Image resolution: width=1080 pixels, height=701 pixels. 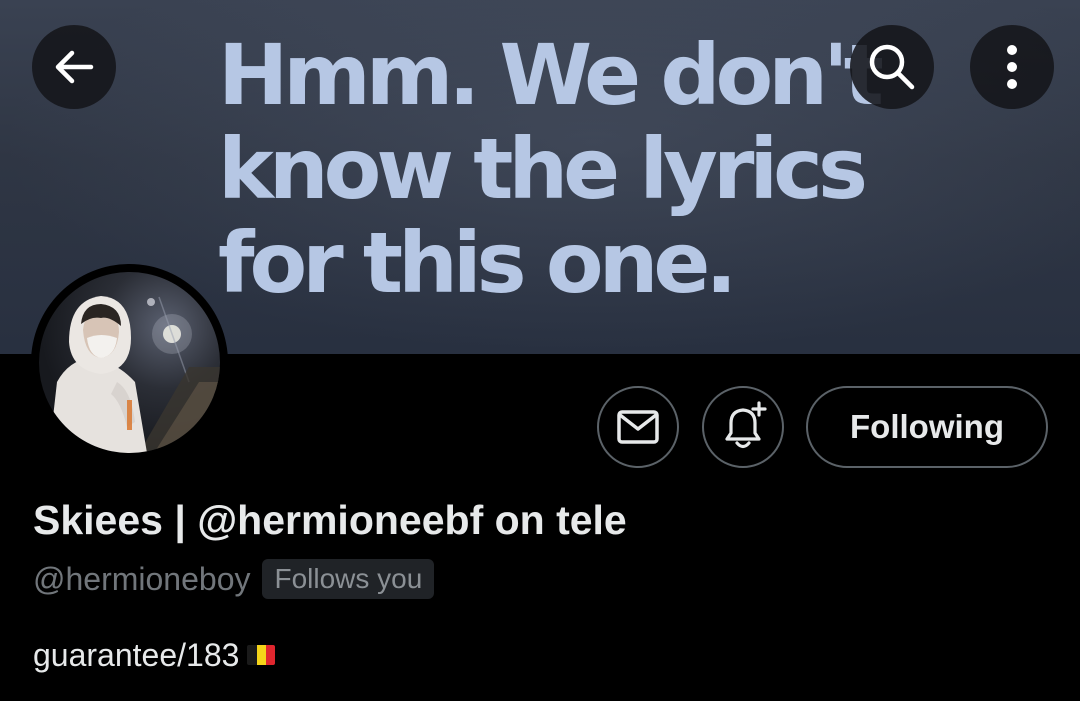 I want to click on more-options-button, so click(x=1012, y=67).